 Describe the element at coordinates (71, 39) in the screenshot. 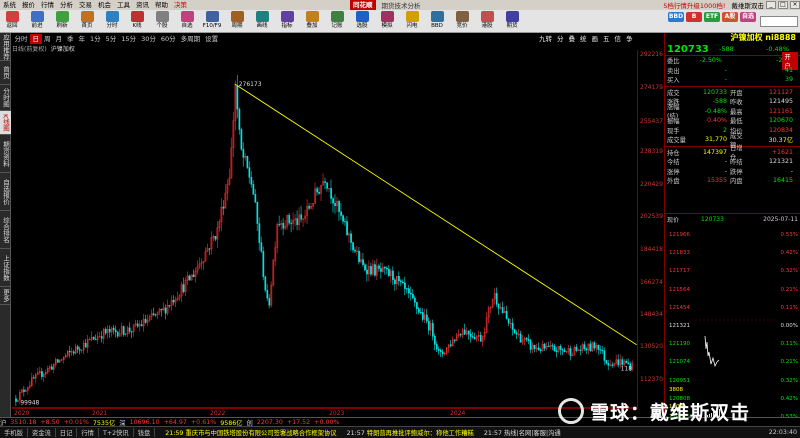

I see `period-tab-4: 季` at that location.